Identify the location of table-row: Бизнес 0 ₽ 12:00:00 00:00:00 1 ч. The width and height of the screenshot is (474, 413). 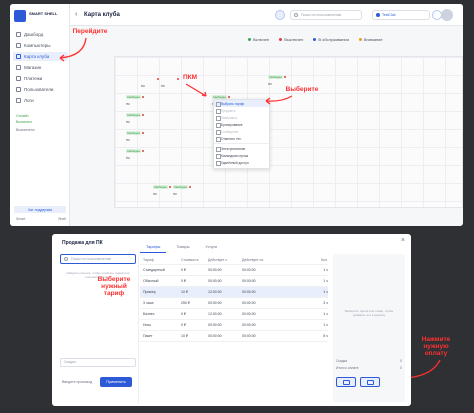
(234, 314).